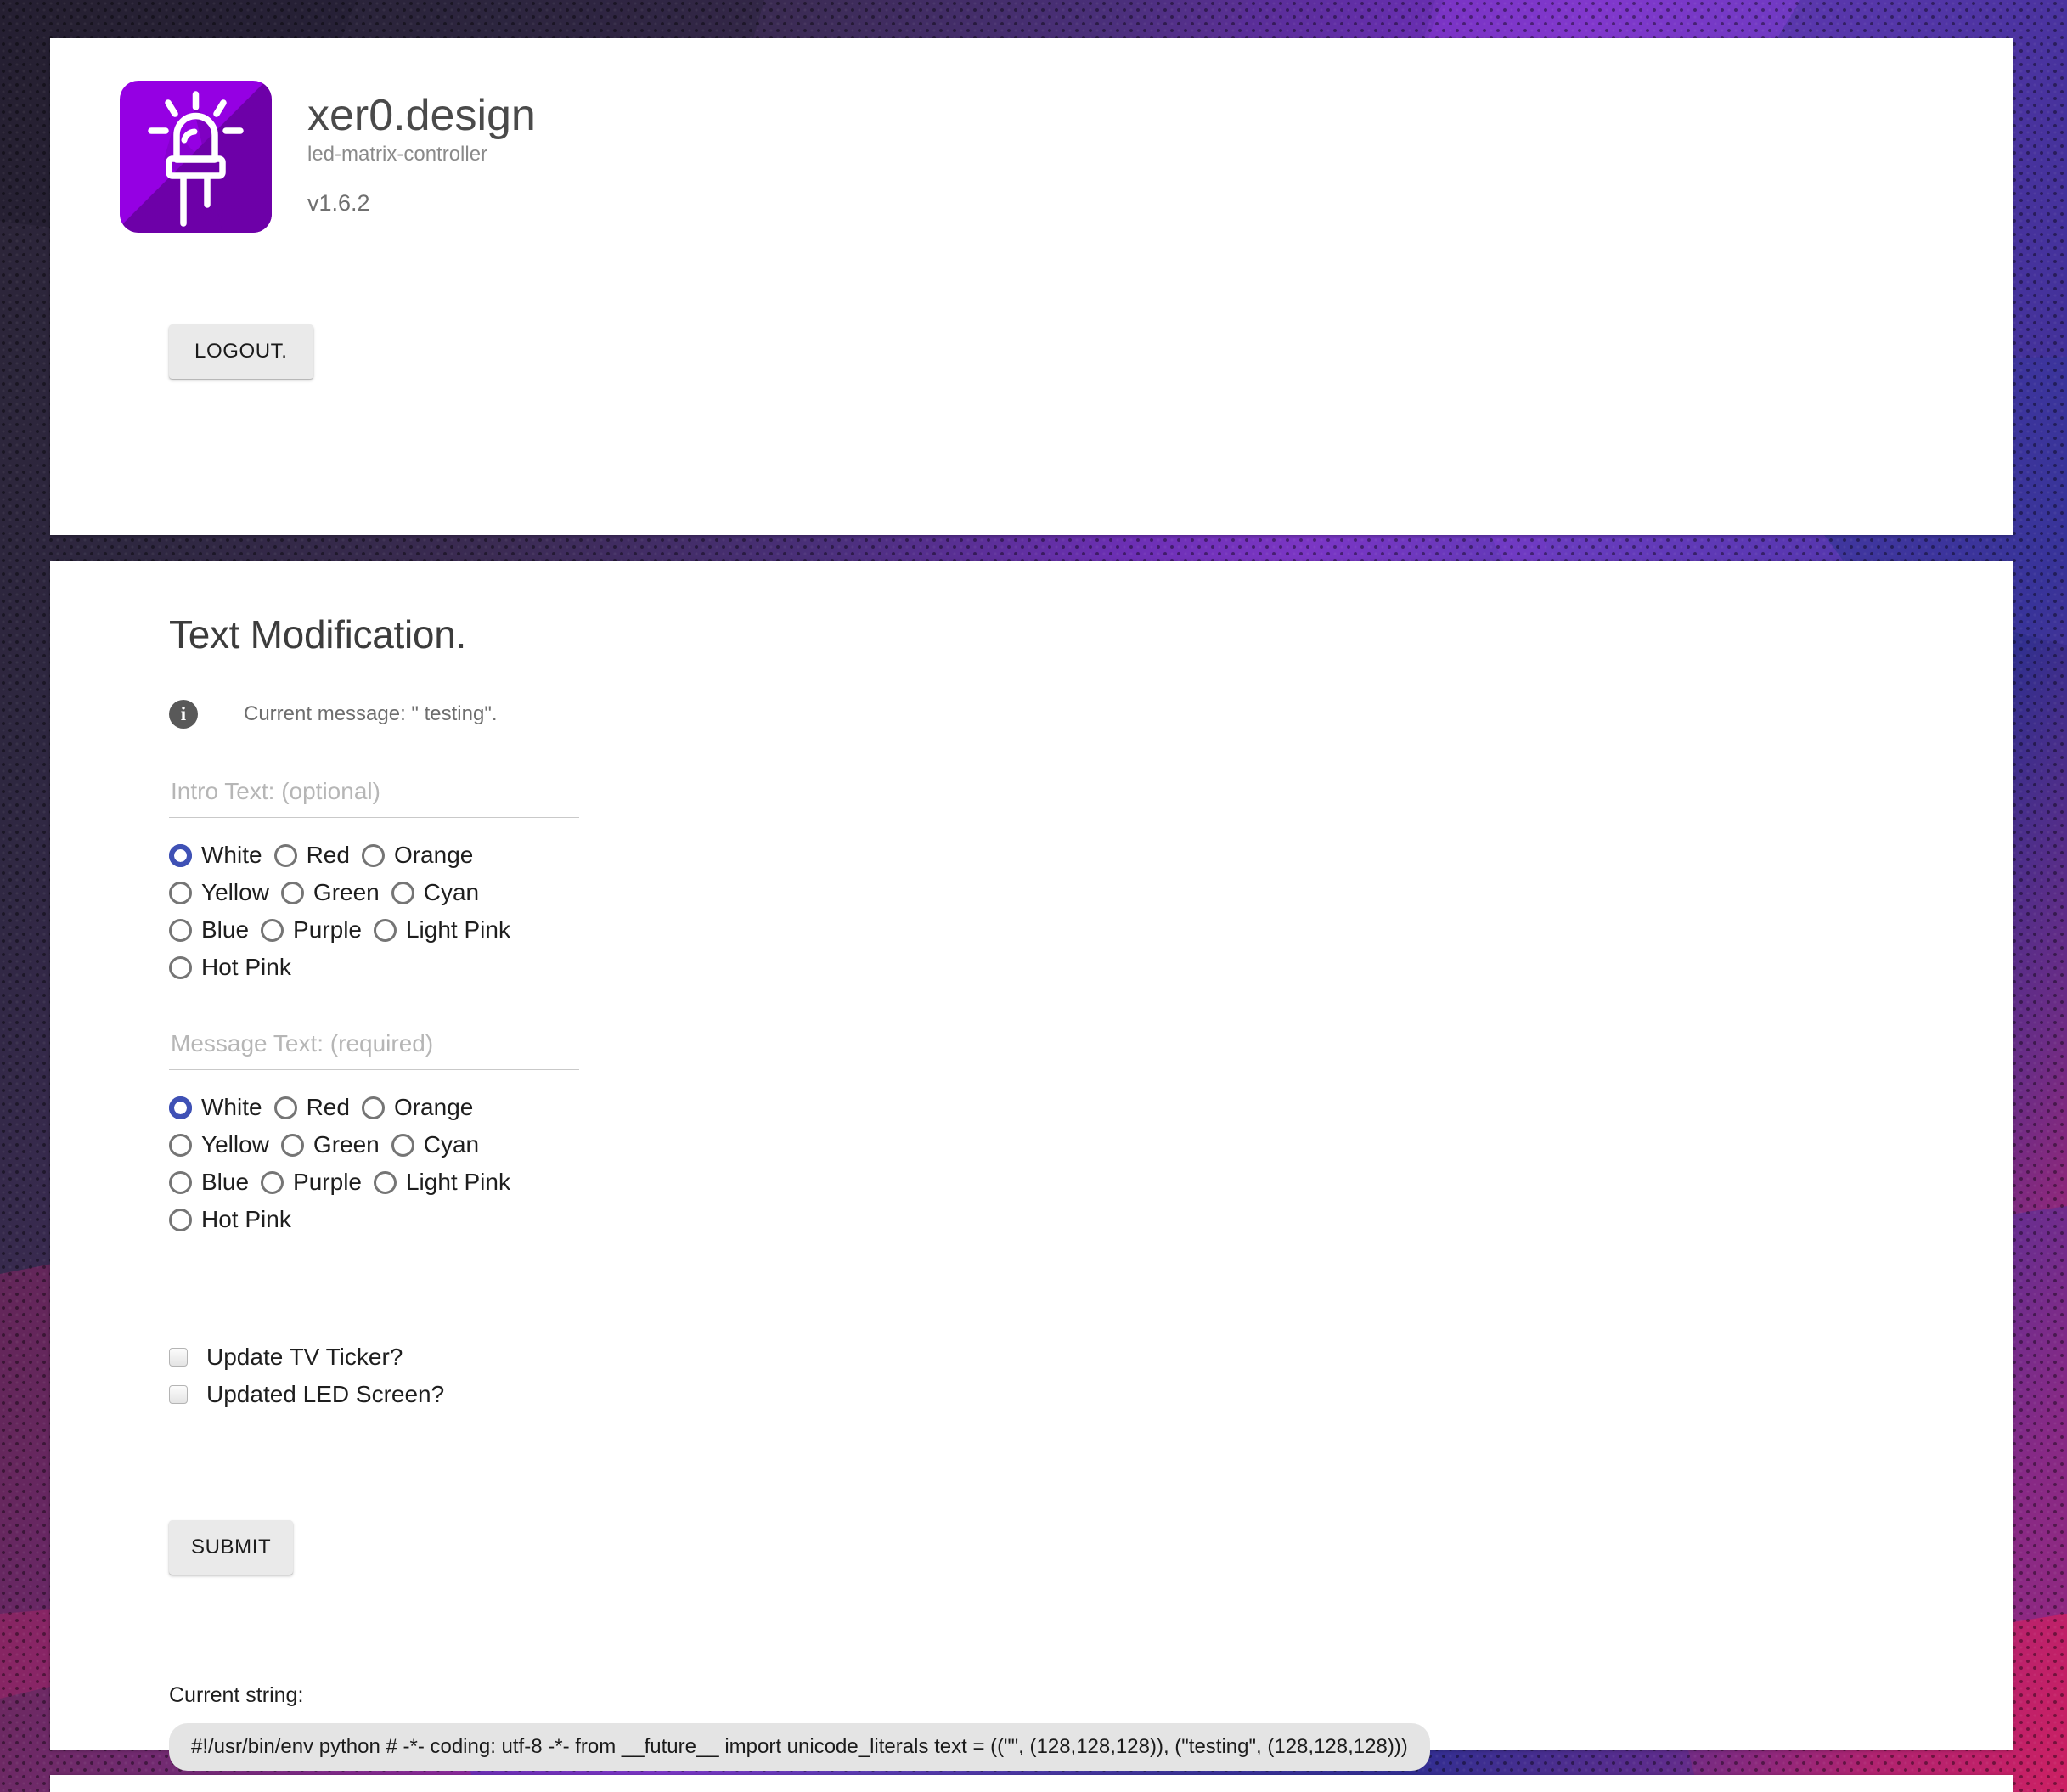 This screenshot has width=2067, height=1792. I want to click on radio-intro-purple: Purple, so click(311, 930).